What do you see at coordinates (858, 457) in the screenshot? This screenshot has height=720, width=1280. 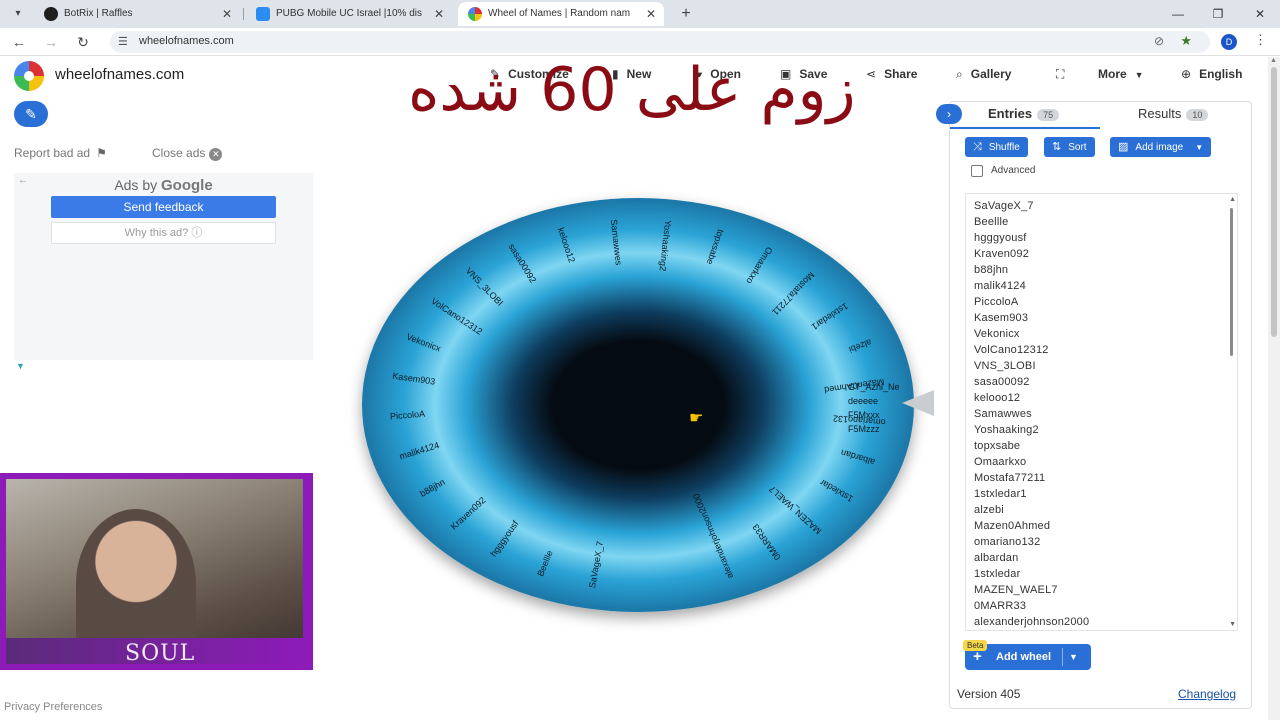 I see `wheel-segment-label: albardan` at bounding box center [858, 457].